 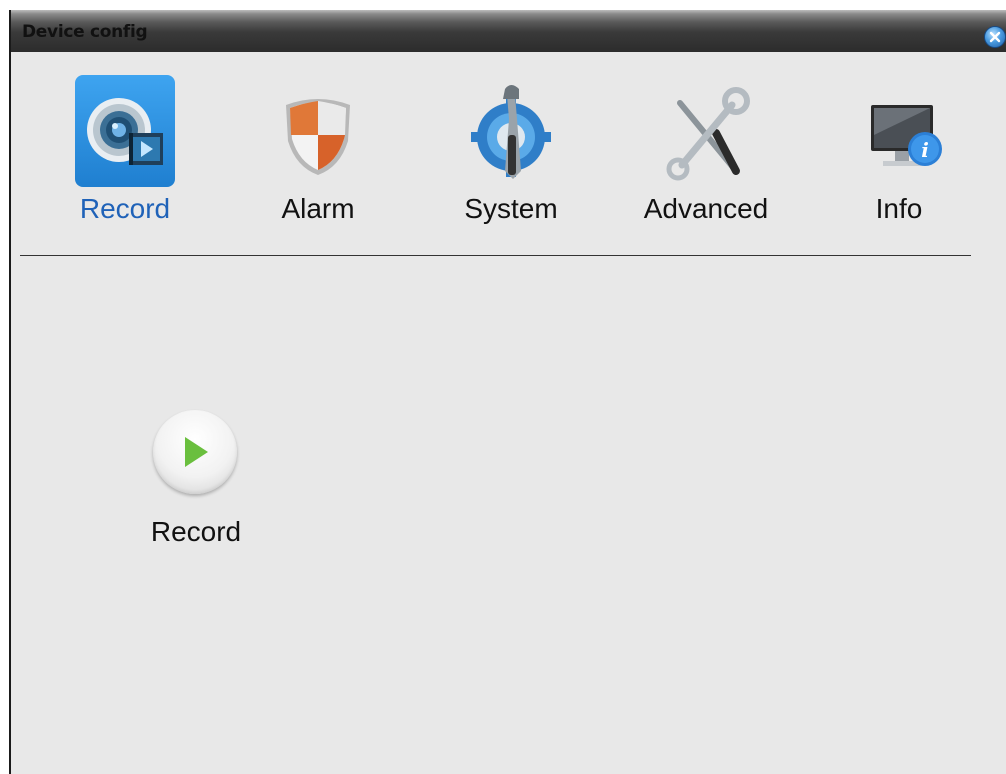 What do you see at coordinates (899, 208) in the screenshot?
I see `tab-label-info: Info` at bounding box center [899, 208].